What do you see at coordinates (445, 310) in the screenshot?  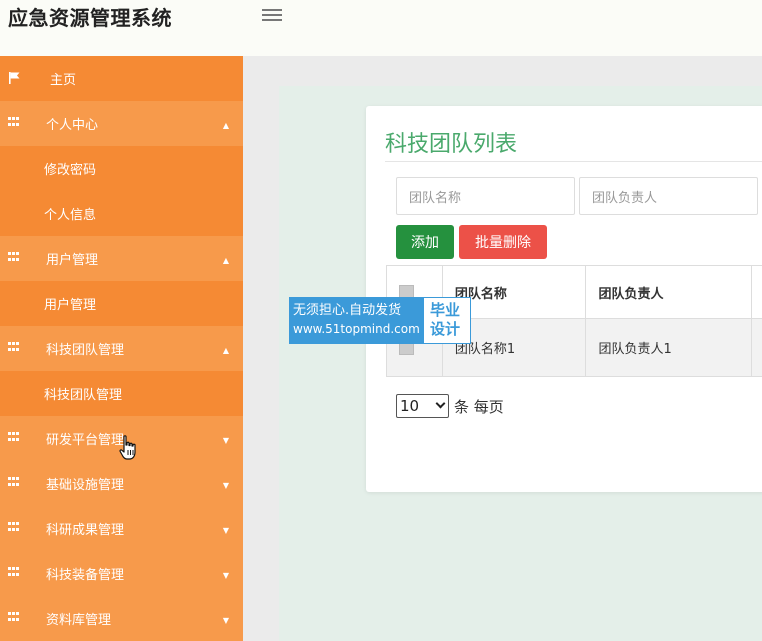 I see `watermark-badge-line1: 毕业` at bounding box center [445, 310].